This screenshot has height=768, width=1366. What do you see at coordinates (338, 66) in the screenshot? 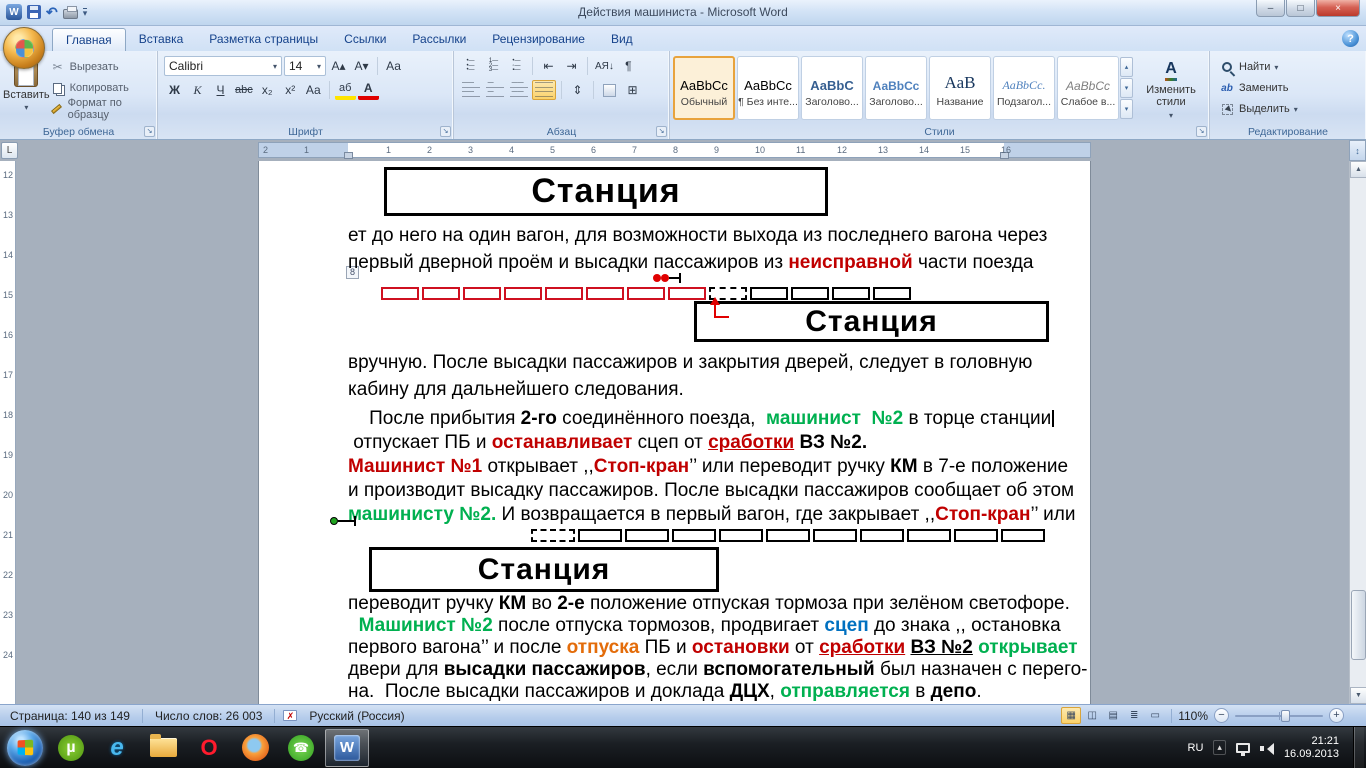
I see `grow-font-button: А▴` at bounding box center [338, 66].